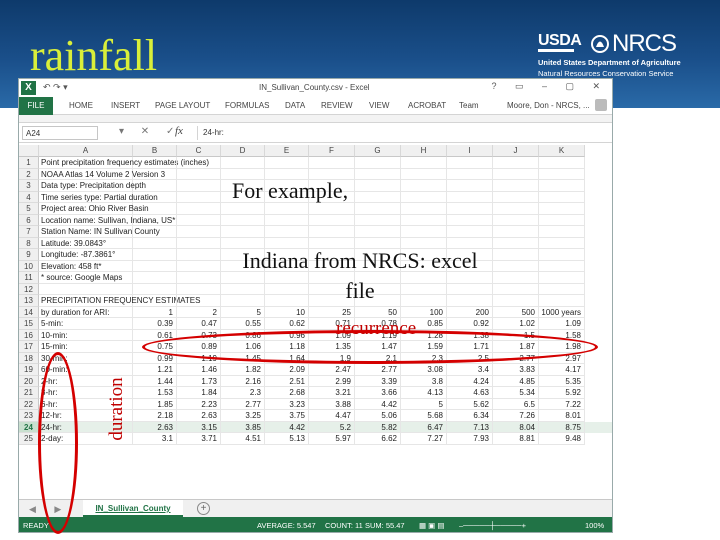  Describe the element at coordinates (378, 416) in the screenshot. I see `cell-value: 5.06` at that location.